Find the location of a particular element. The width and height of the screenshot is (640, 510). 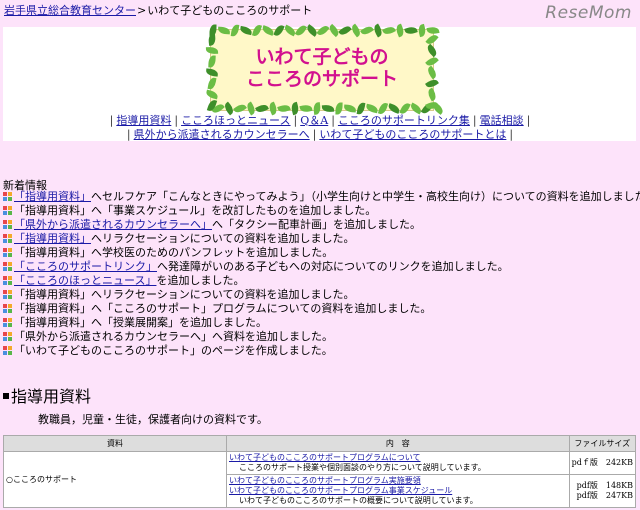

section-heading-text: 指導用資料 is located at coordinates (51, 396).